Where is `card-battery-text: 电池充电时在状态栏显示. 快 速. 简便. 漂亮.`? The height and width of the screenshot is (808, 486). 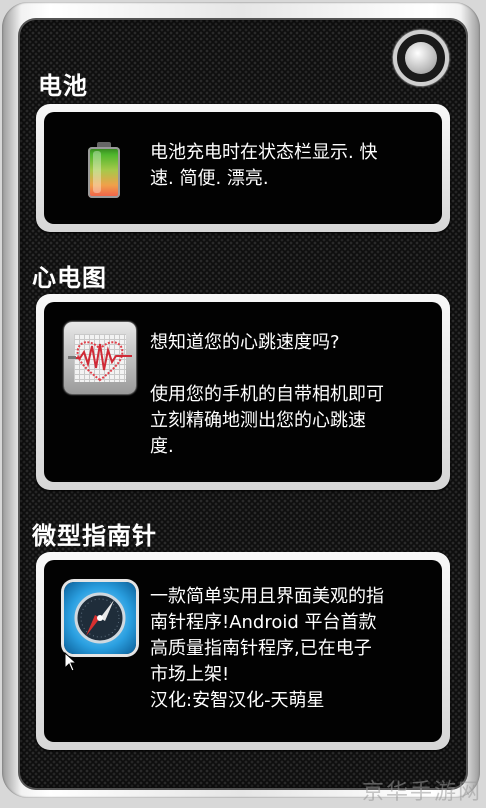 card-battery-text: 电池充电时在状态栏显示. 快 速. 简便. 漂亮. is located at coordinates (264, 165).